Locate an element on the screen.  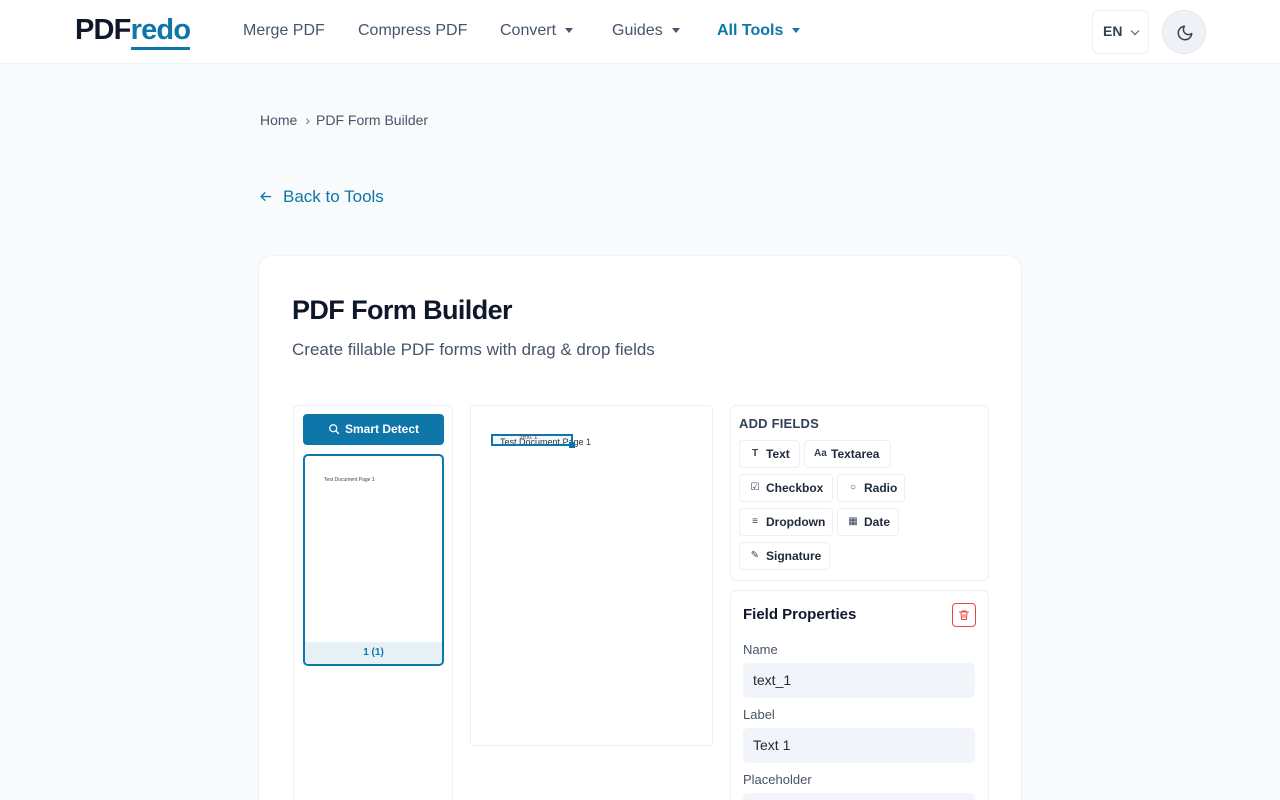
placed-text-field: Text 1 is located at coordinates (533, 441).